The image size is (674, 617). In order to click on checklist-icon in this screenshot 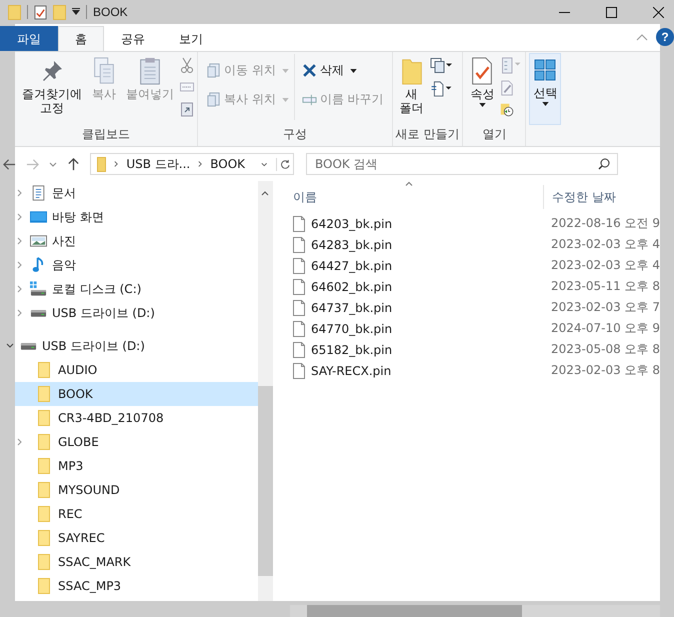, I will do `click(40, 12)`.